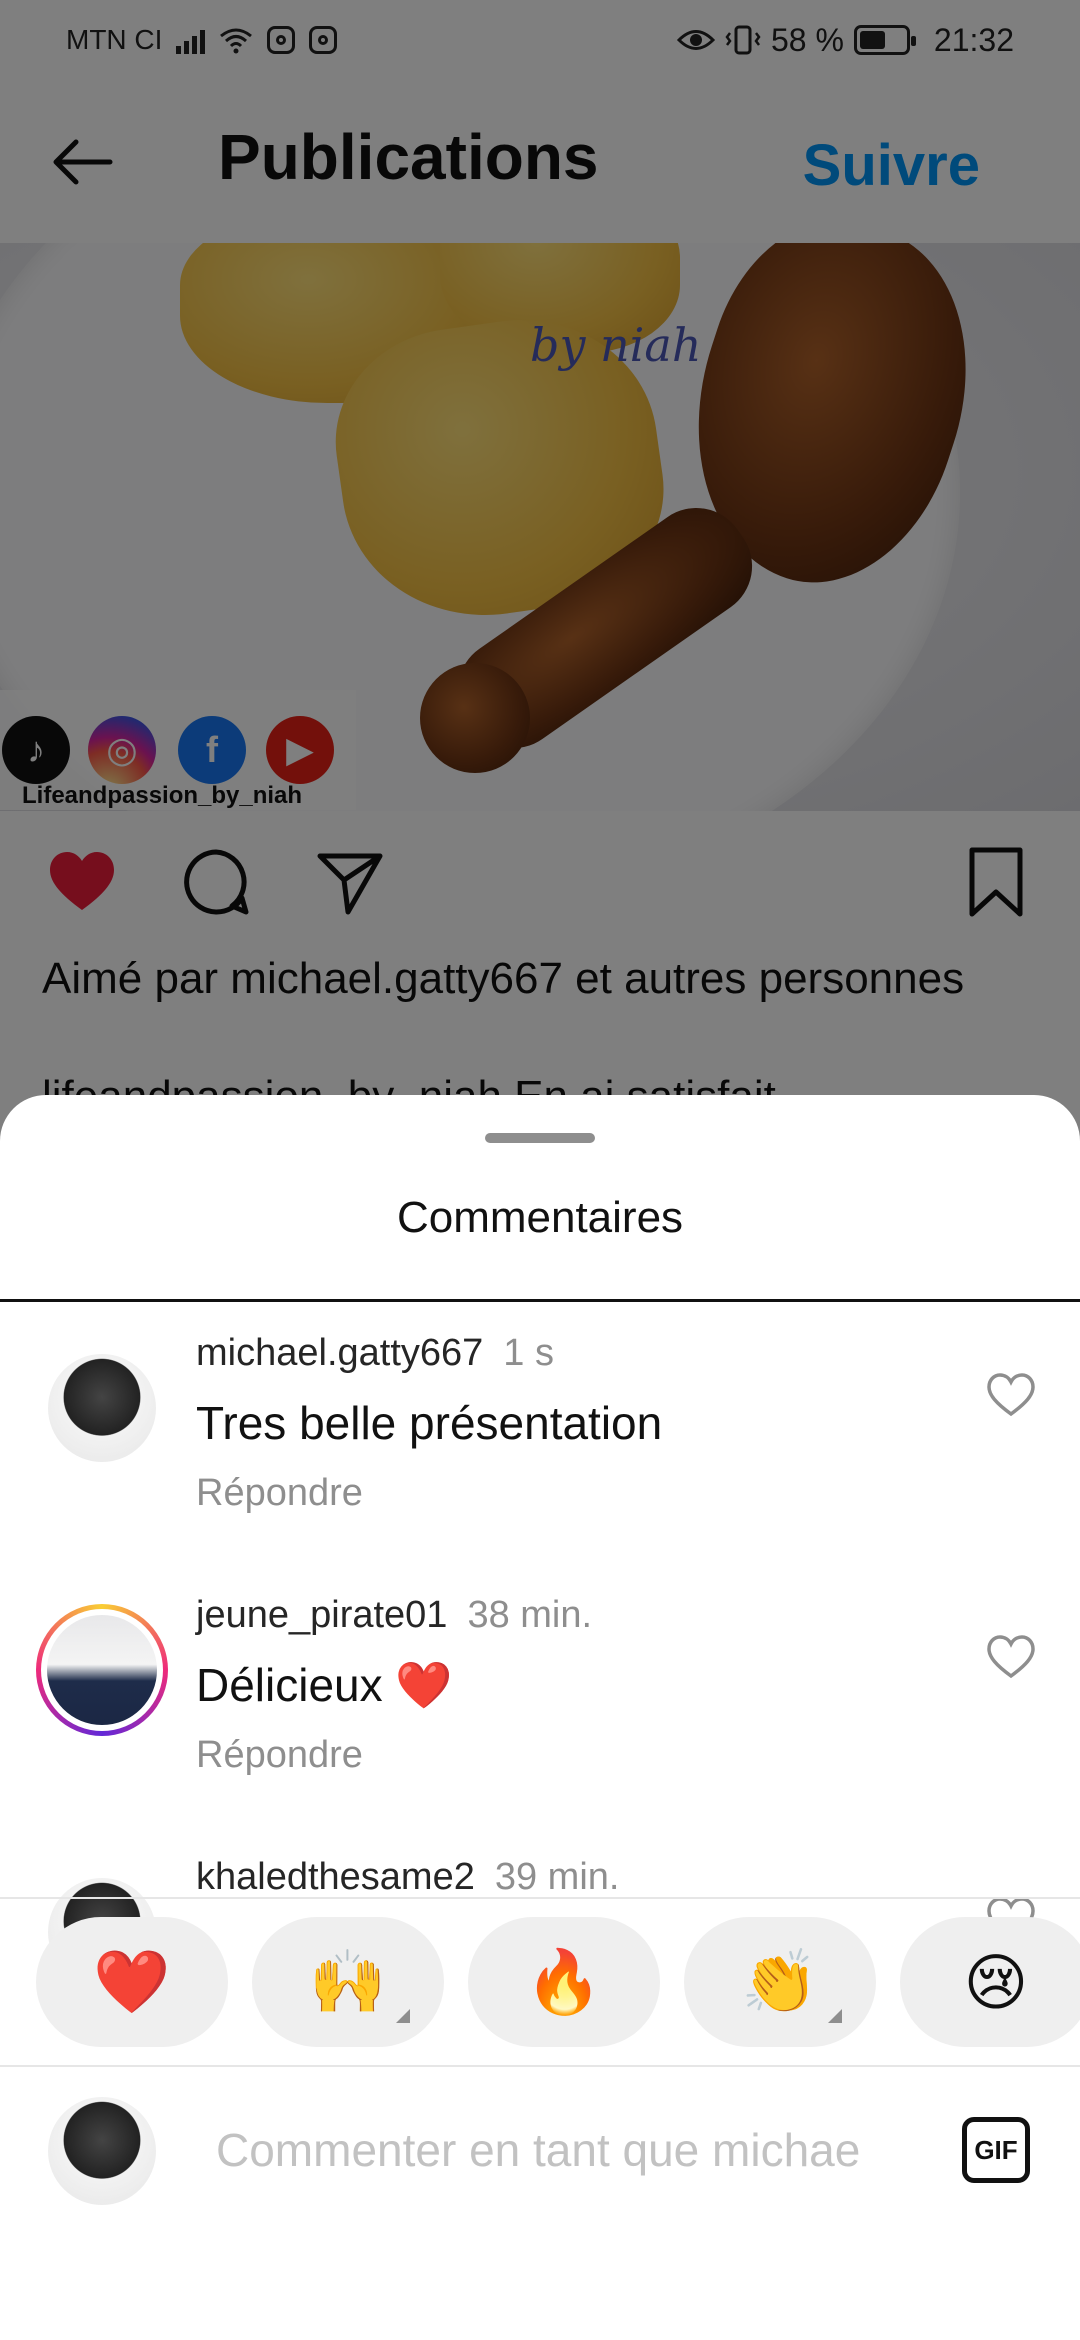 This screenshot has height=2340, width=1080. I want to click on comment-meta: khaledthesame2 39 min., so click(407, 1877).